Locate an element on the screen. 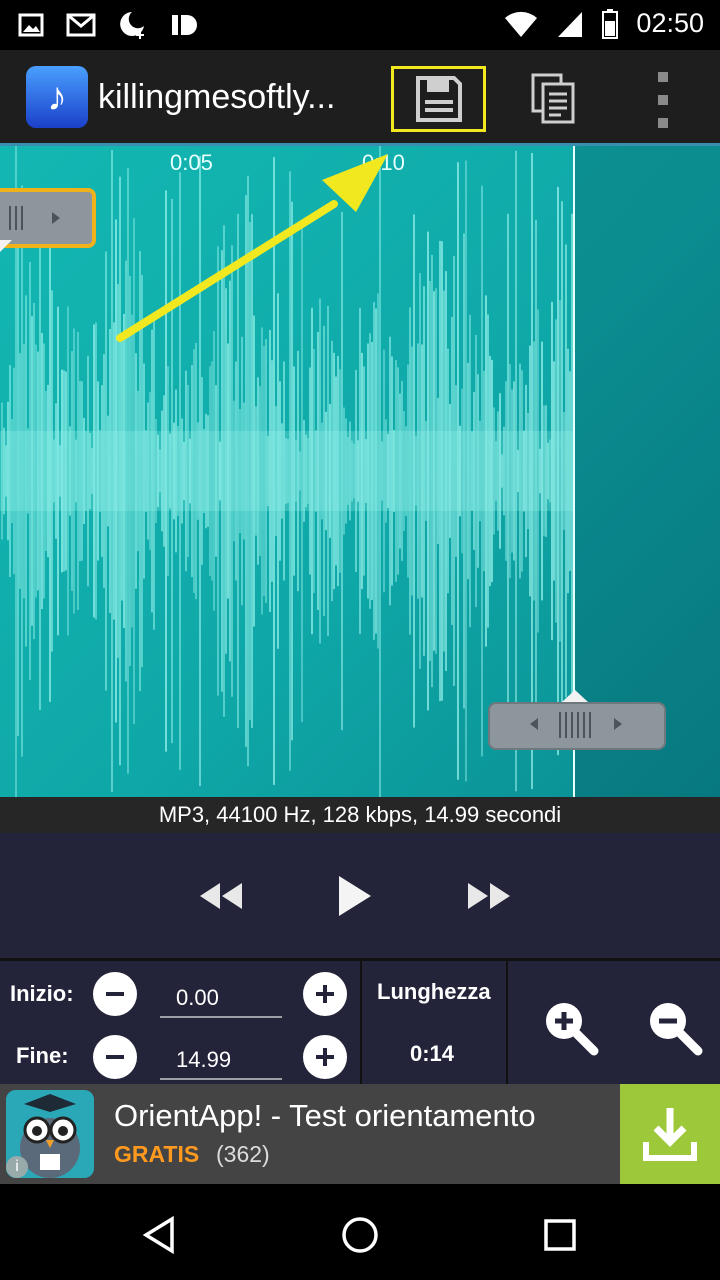  image-notification-icon is located at coordinates (31, 25).